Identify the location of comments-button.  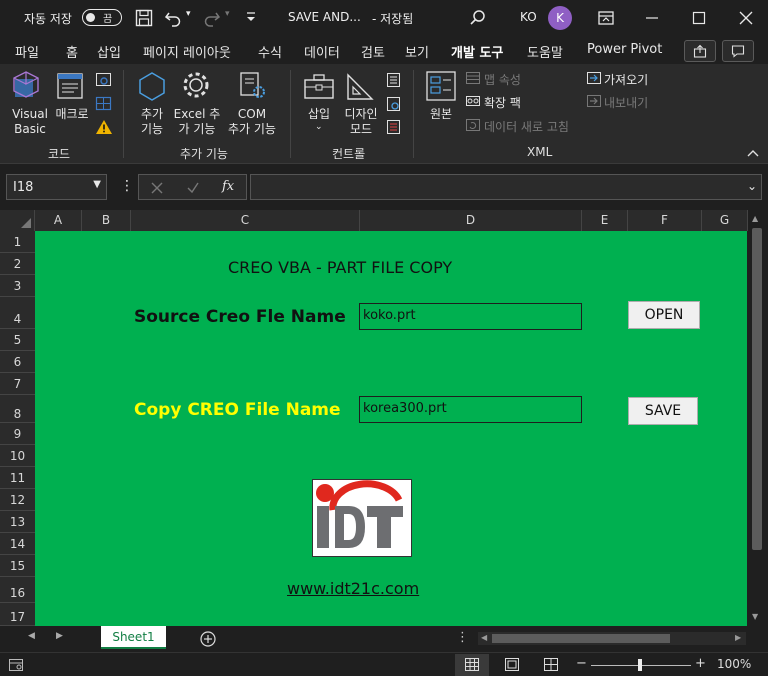
(738, 51).